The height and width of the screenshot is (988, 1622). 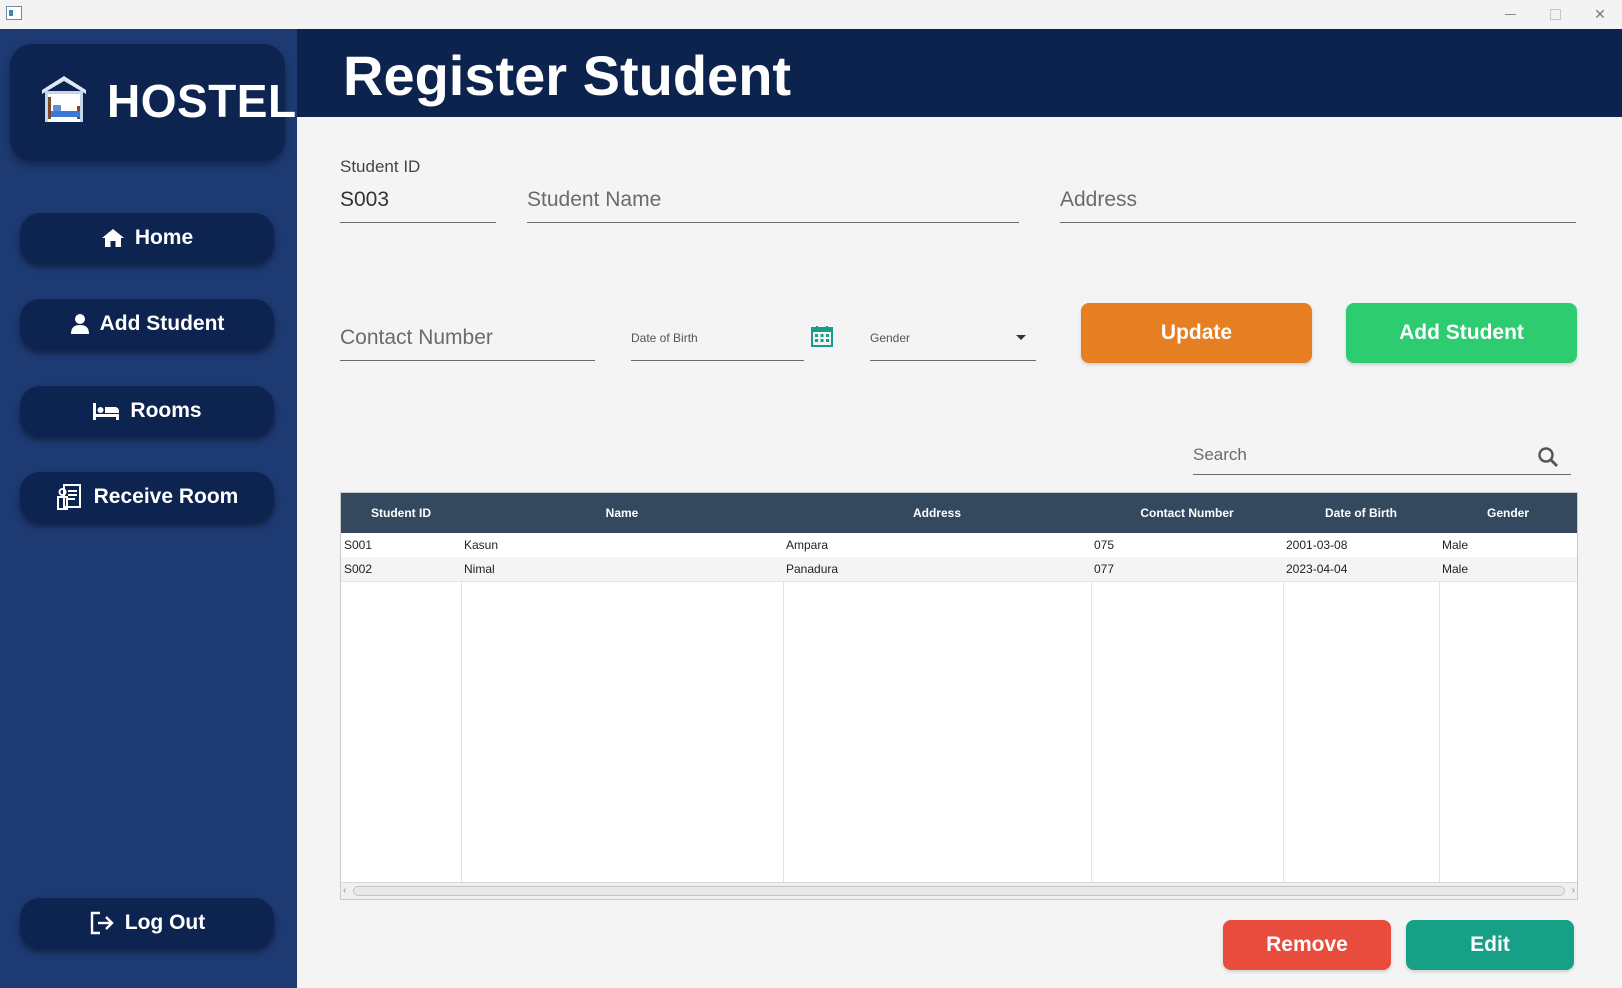 I want to click on nav-add-student-button: Add Student, so click(x=147, y=324).